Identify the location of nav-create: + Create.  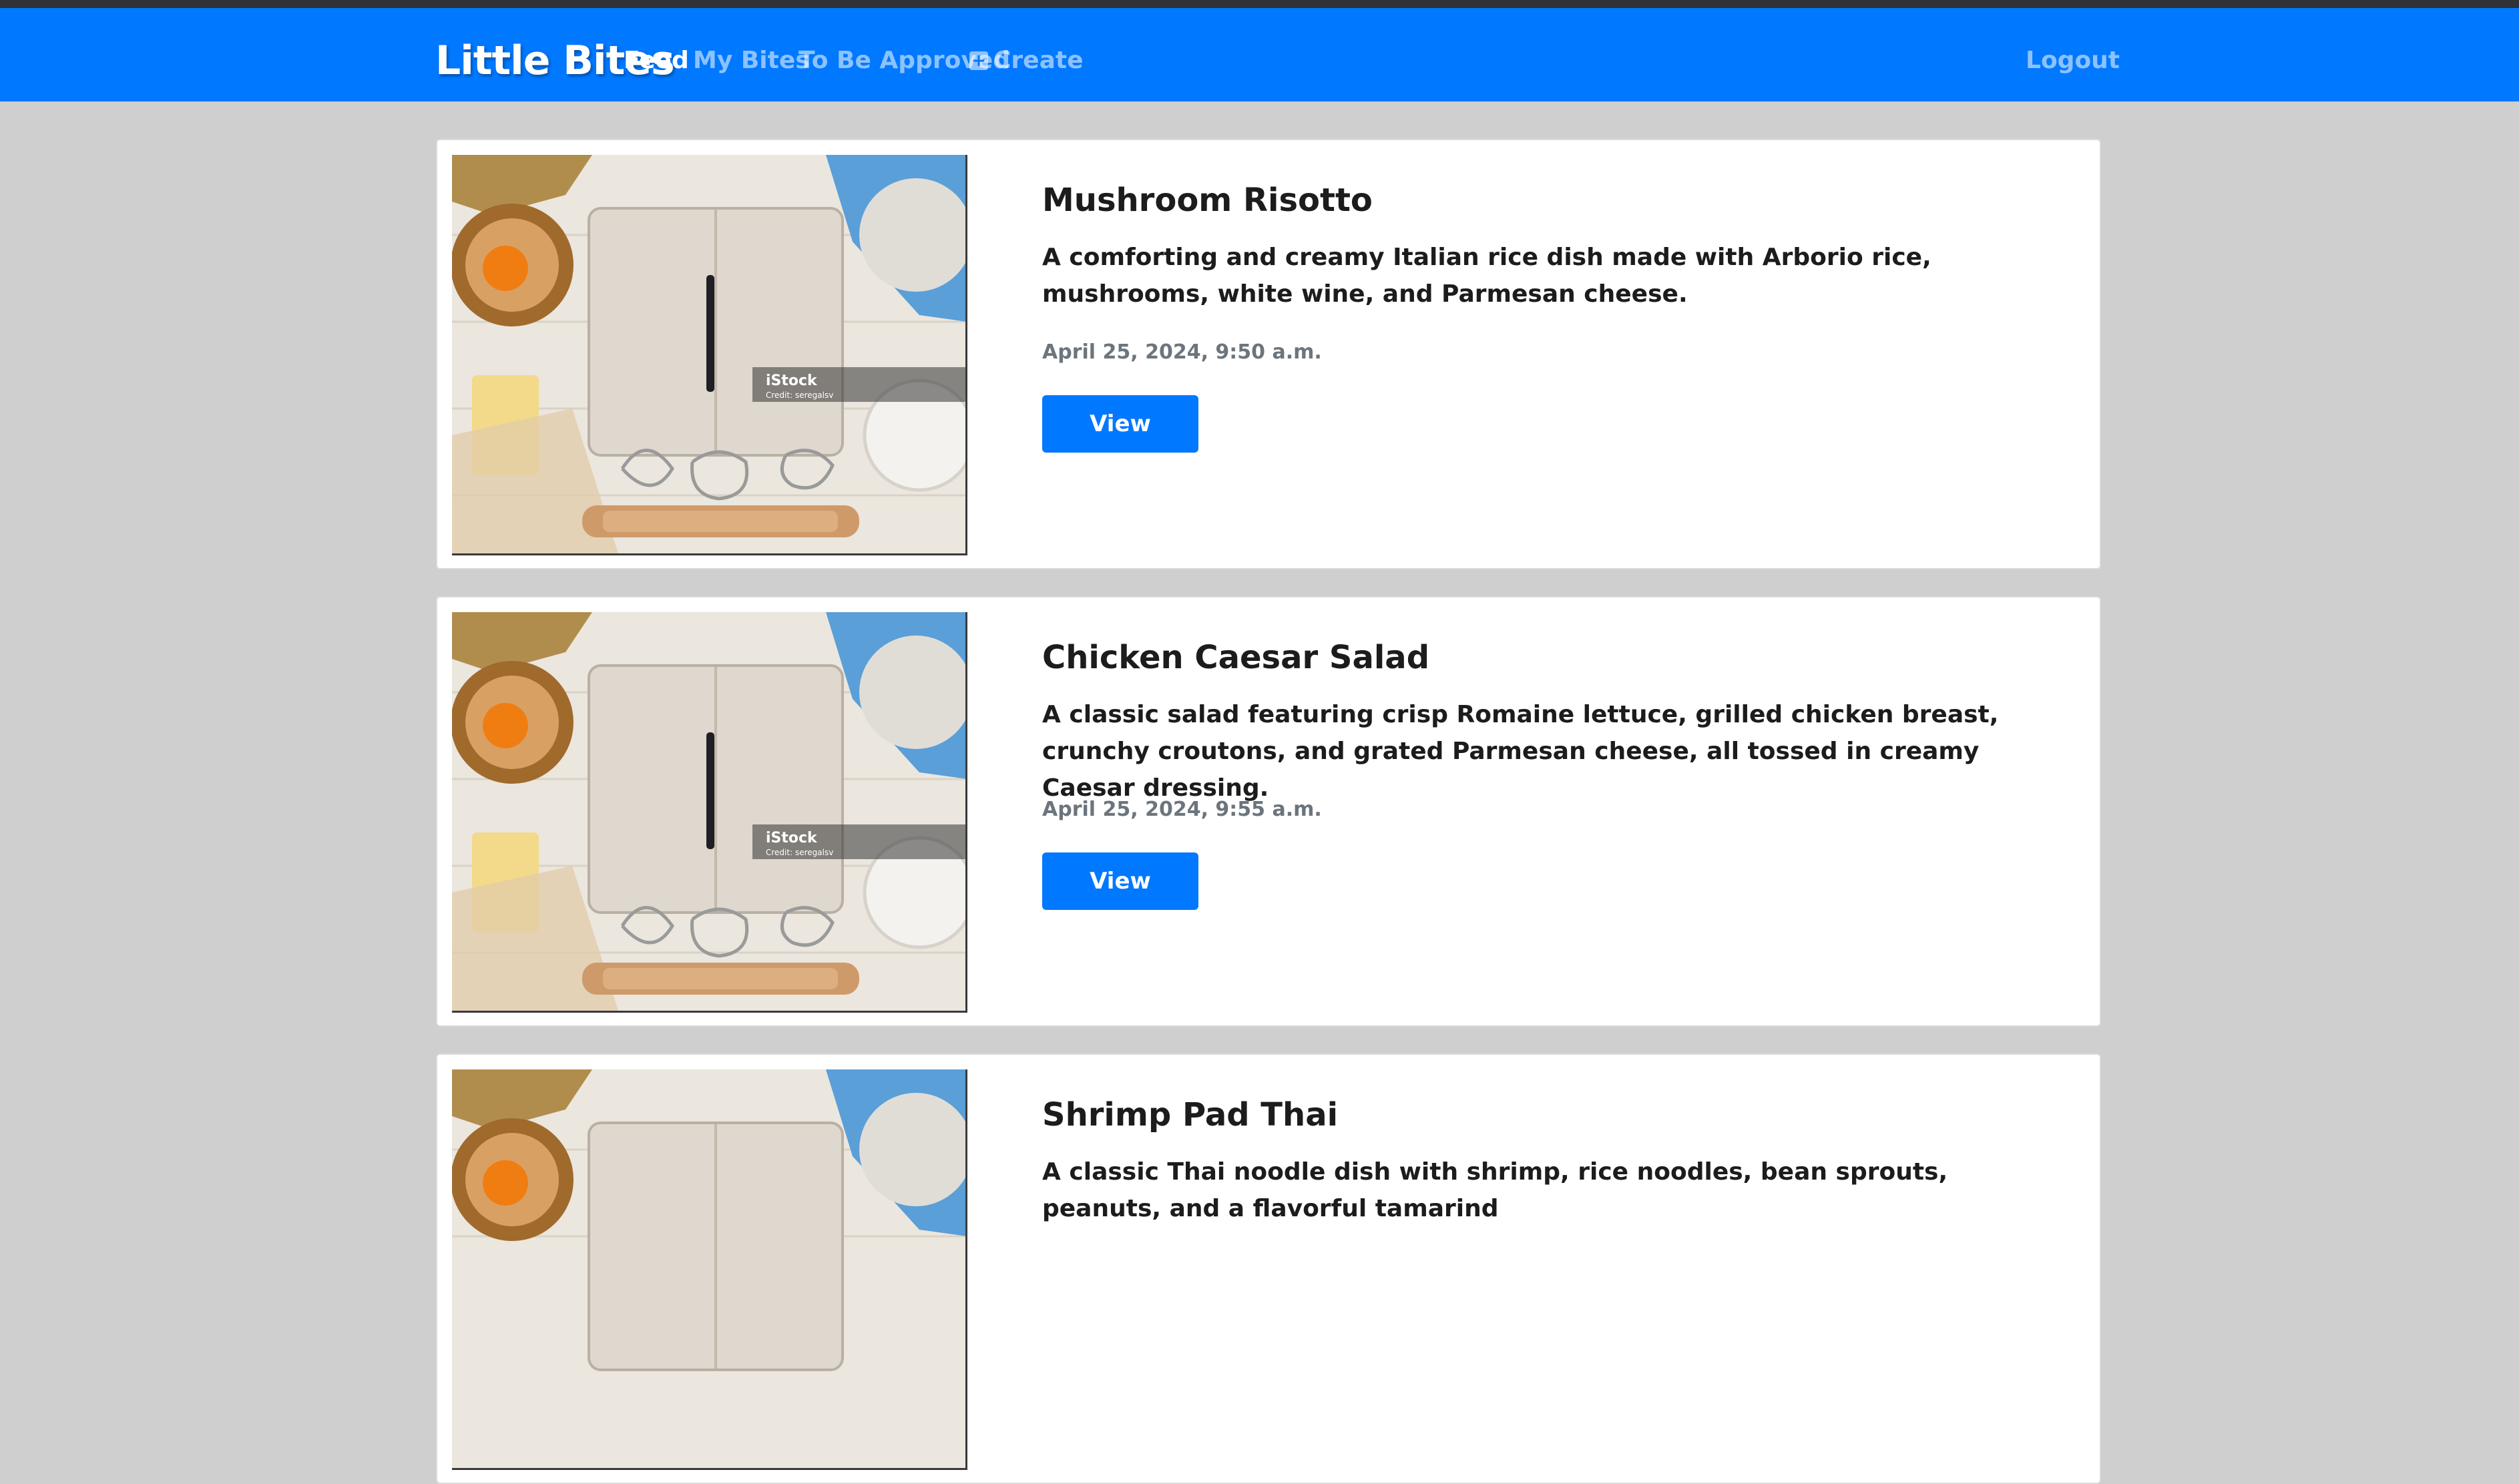
(1026, 60).